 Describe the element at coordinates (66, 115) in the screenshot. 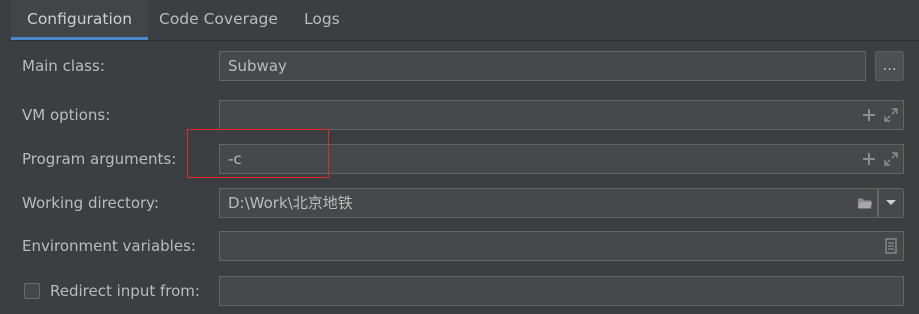

I see `vm-options-label: VM options:` at that location.